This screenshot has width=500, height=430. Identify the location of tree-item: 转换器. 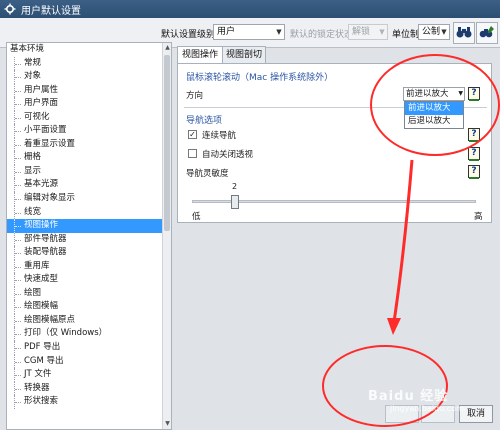
(89, 388).